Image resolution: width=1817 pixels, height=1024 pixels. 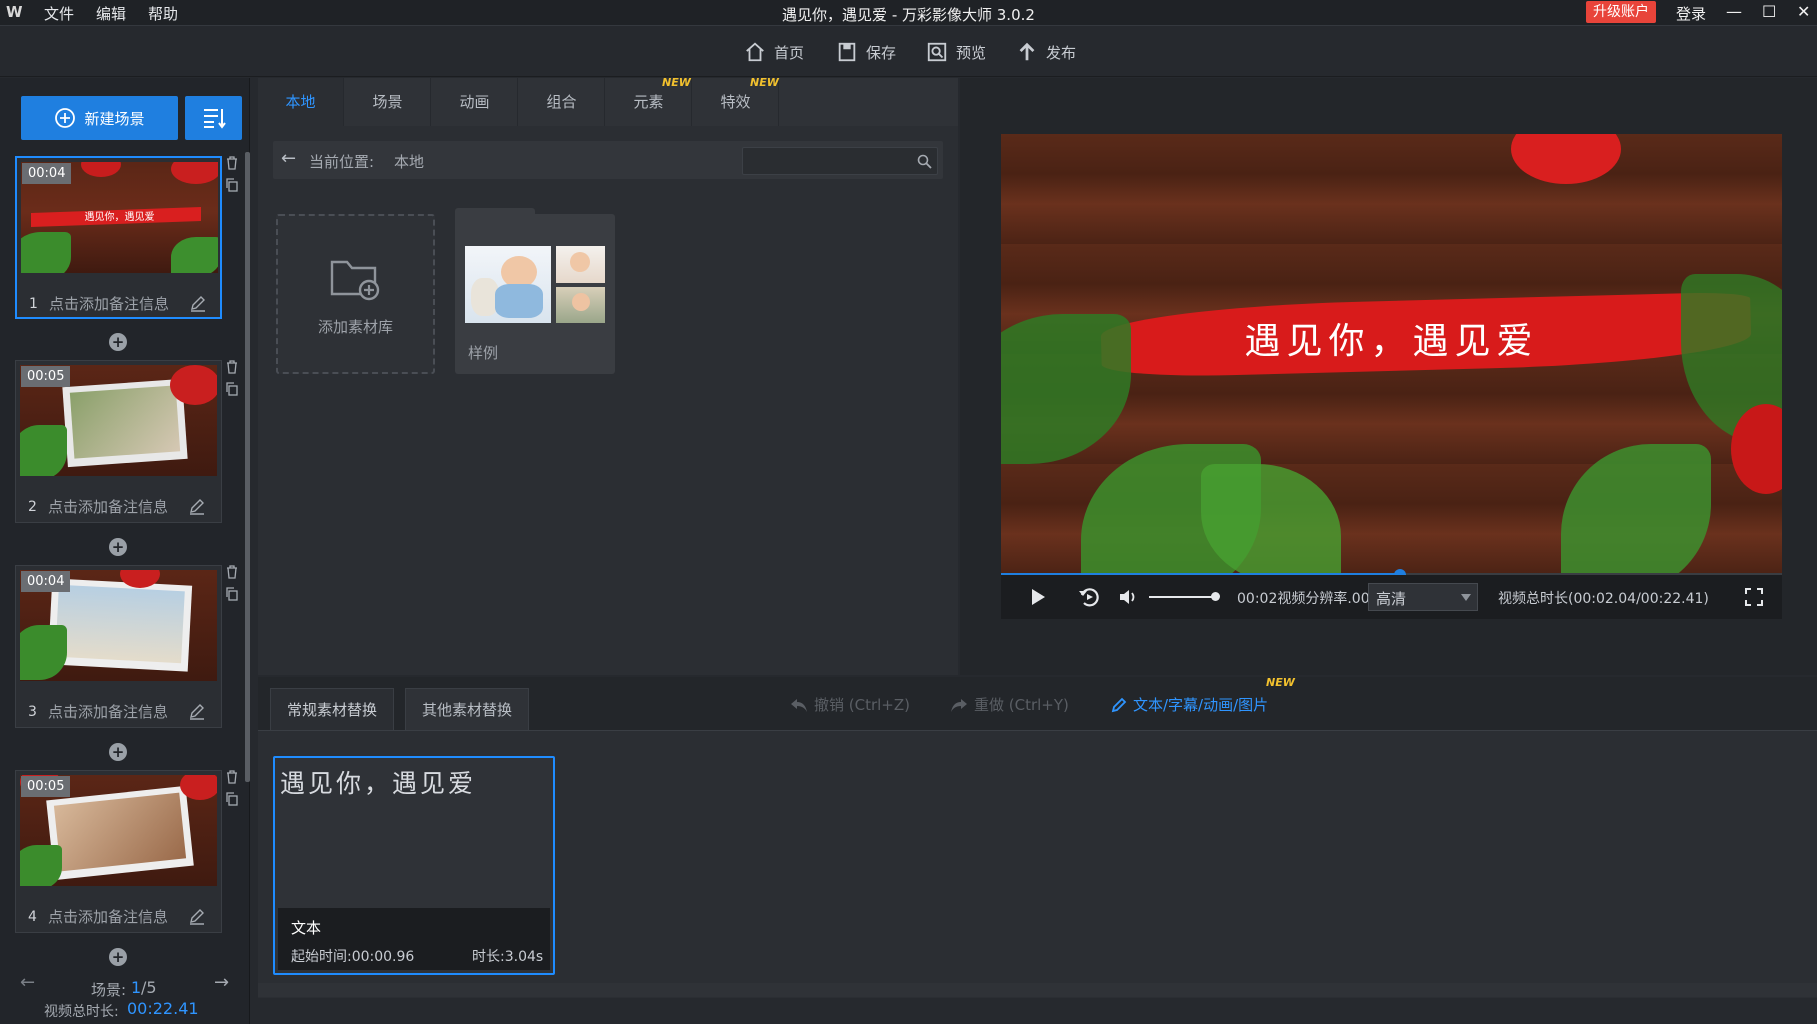 What do you see at coordinates (764, 82) in the screenshot?
I see `new-badge-effect: NEW` at bounding box center [764, 82].